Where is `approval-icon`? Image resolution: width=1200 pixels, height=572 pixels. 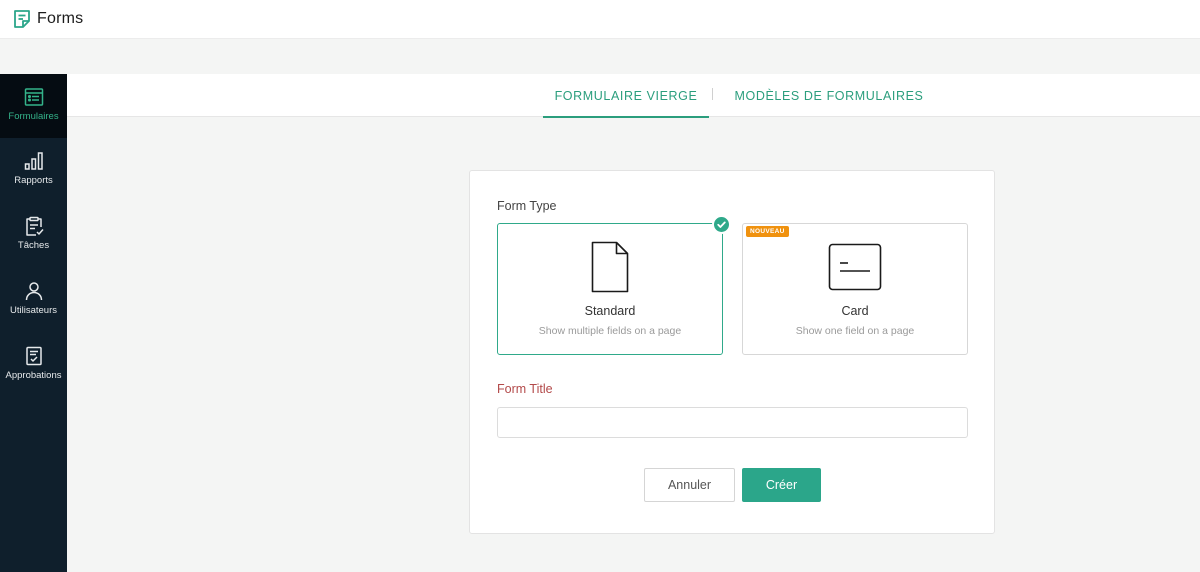 approval-icon is located at coordinates (34, 356).